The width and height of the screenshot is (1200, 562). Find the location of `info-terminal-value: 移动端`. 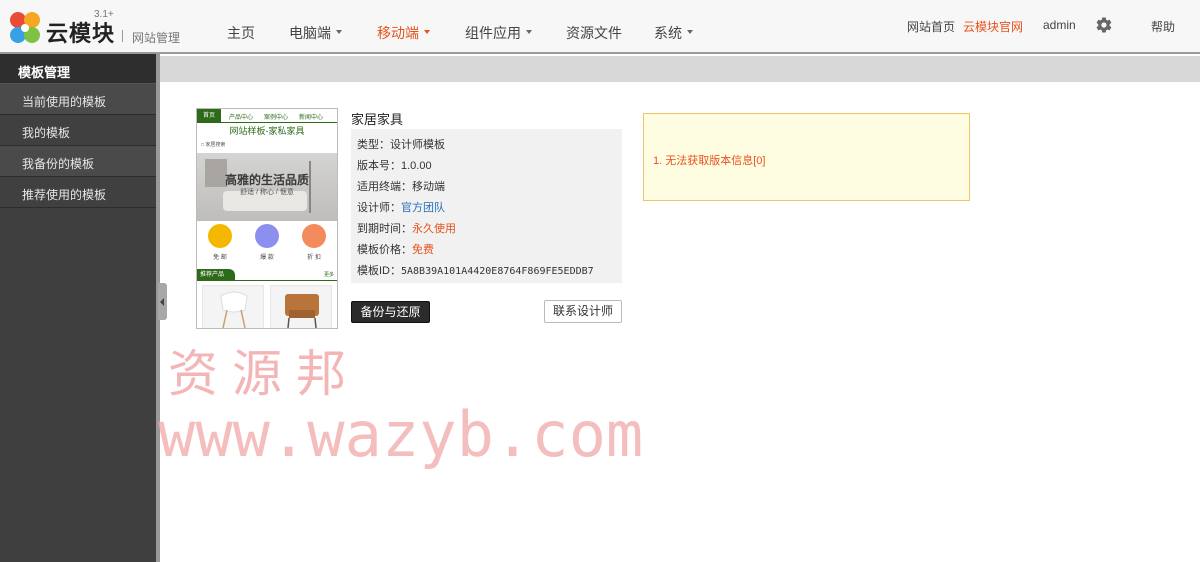

info-terminal-value: 移动端 is located at coordinates (428, 187).